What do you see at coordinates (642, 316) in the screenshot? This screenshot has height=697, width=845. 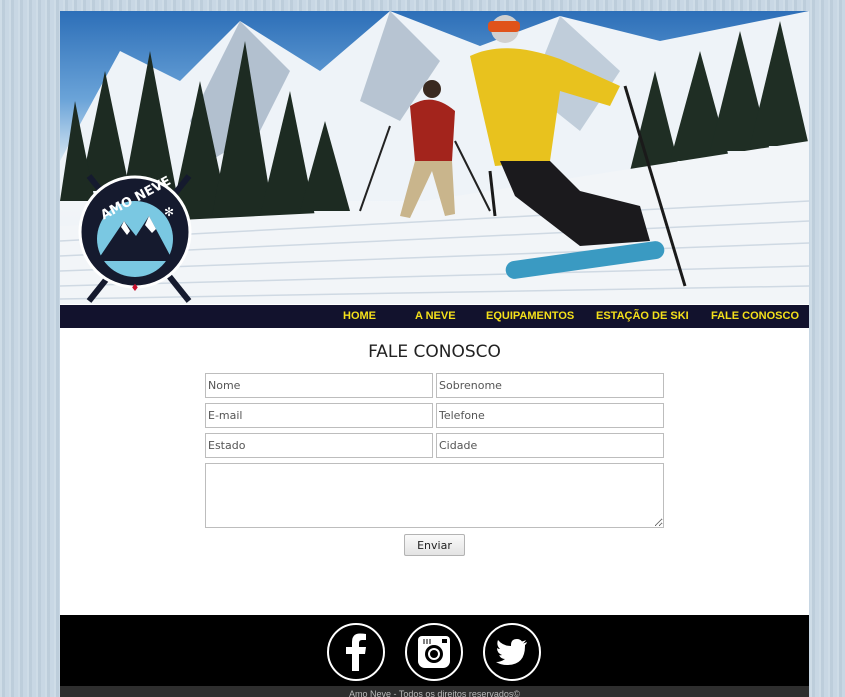 I see `nav-estacao-de-ski: ESTAÇÃO DE SKI` at bounding box center [642, 316].